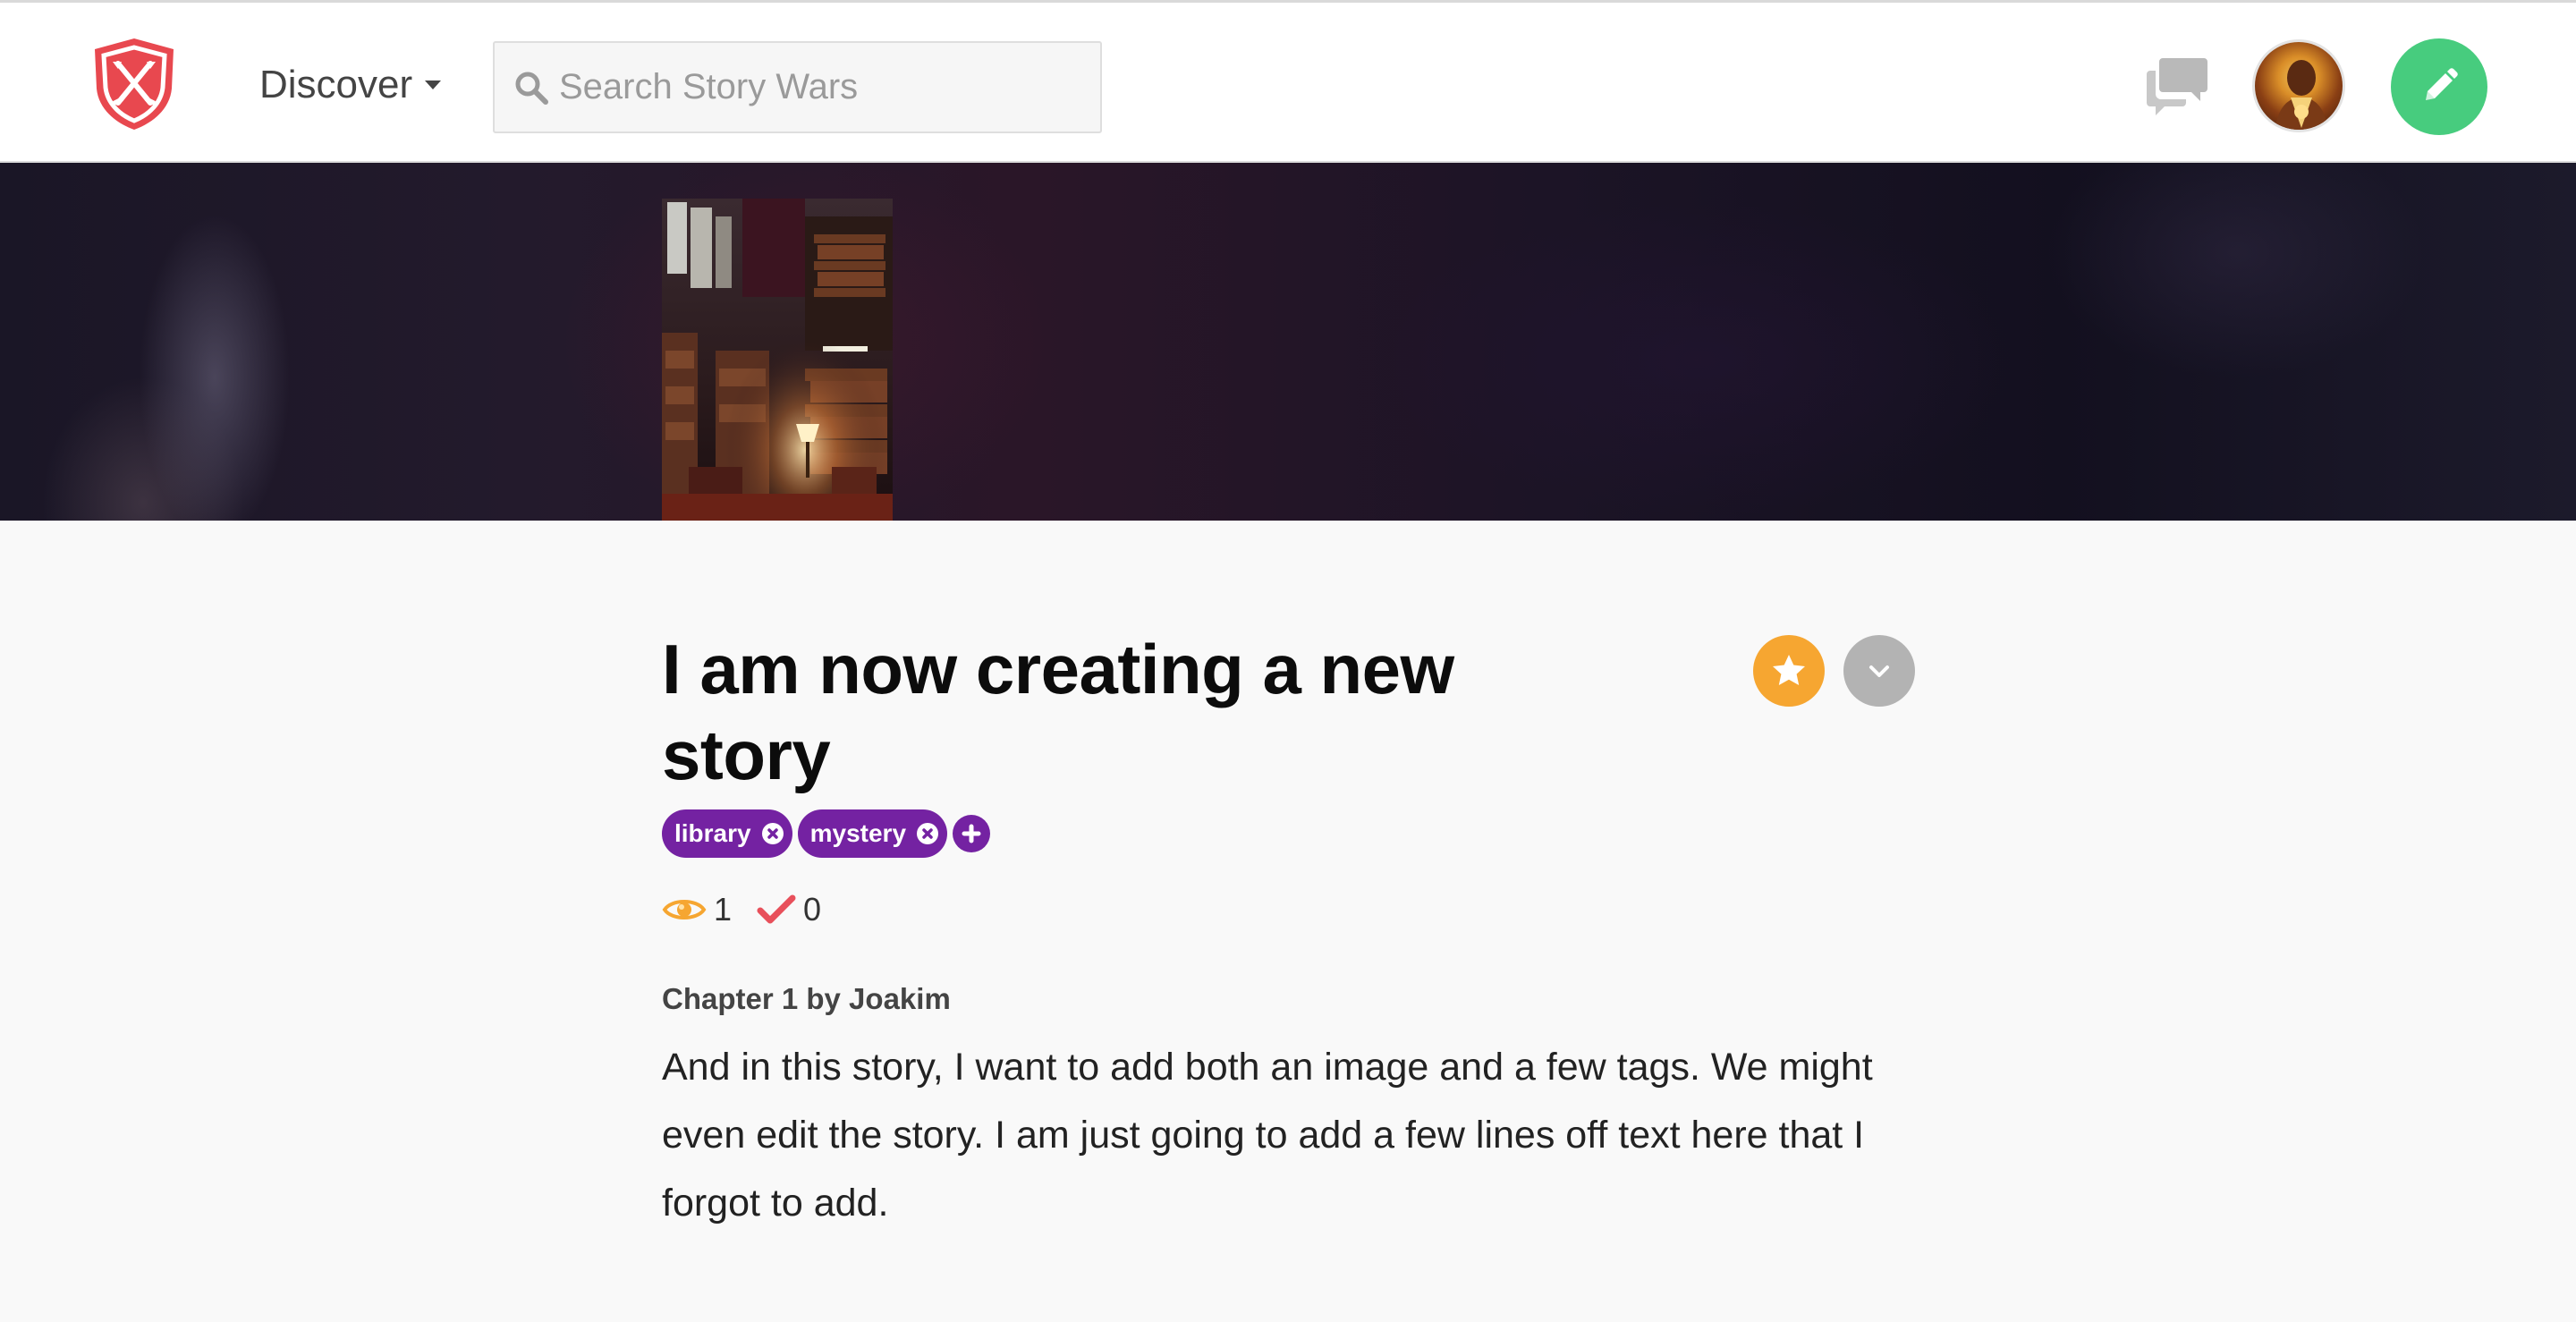 This screenshot has height=1322, width=2576. I want to click on tag-mystery: mystery, so click(872, 833).